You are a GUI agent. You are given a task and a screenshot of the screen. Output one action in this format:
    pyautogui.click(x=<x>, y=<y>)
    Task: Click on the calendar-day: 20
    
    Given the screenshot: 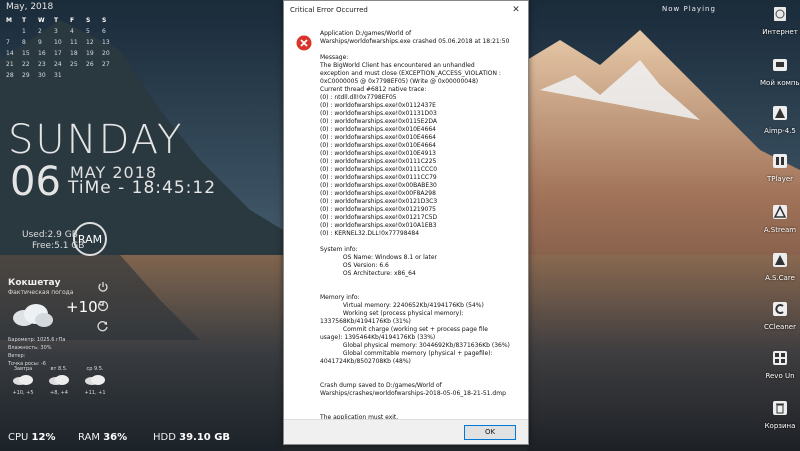 What is the action you would take?
    pyautogui.click(x=106, y=53)
    